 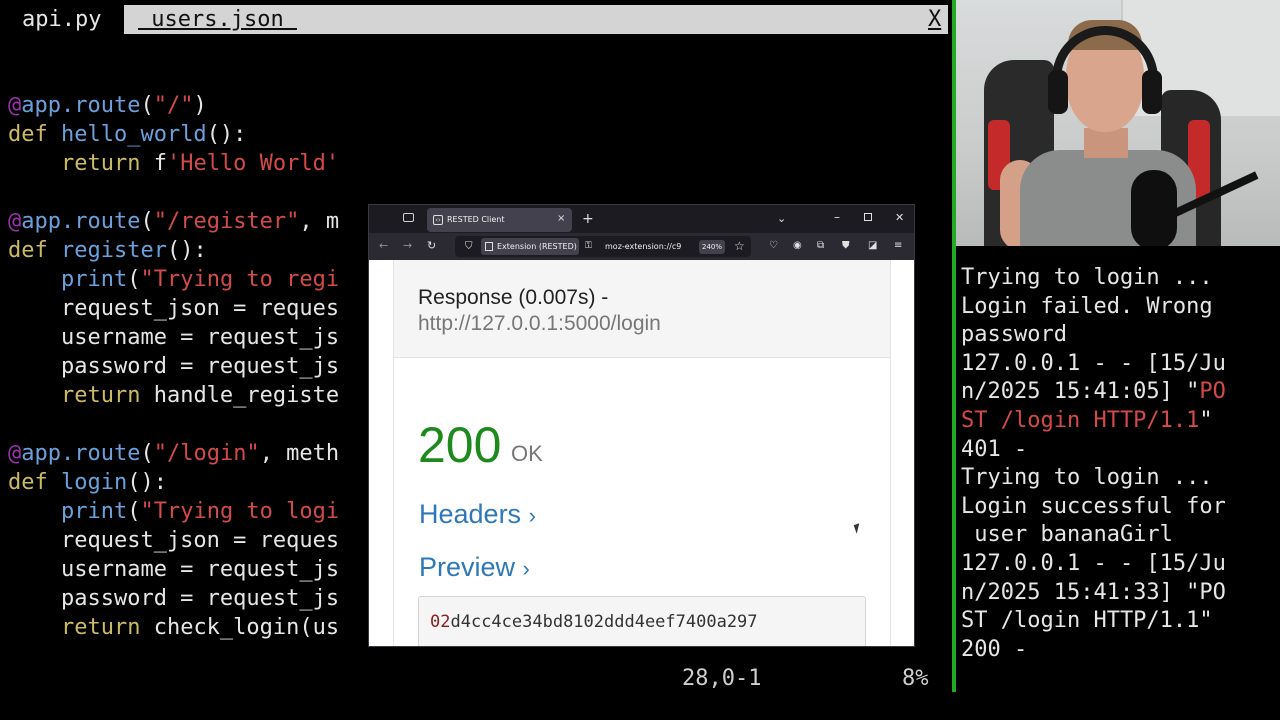 What do you see at coordinates (539, 323) in the screenshot?
I see `response-url: http://127.0.0.1:5000/login` at bounding box center [539, 323].